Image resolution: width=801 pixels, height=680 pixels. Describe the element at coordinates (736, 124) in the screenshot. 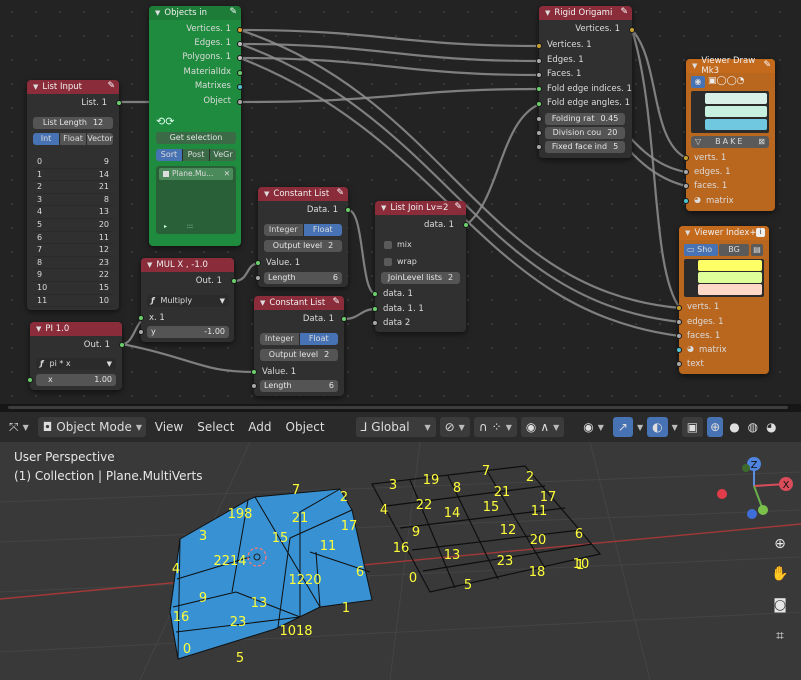

I see `face-color-swatch` at that location.